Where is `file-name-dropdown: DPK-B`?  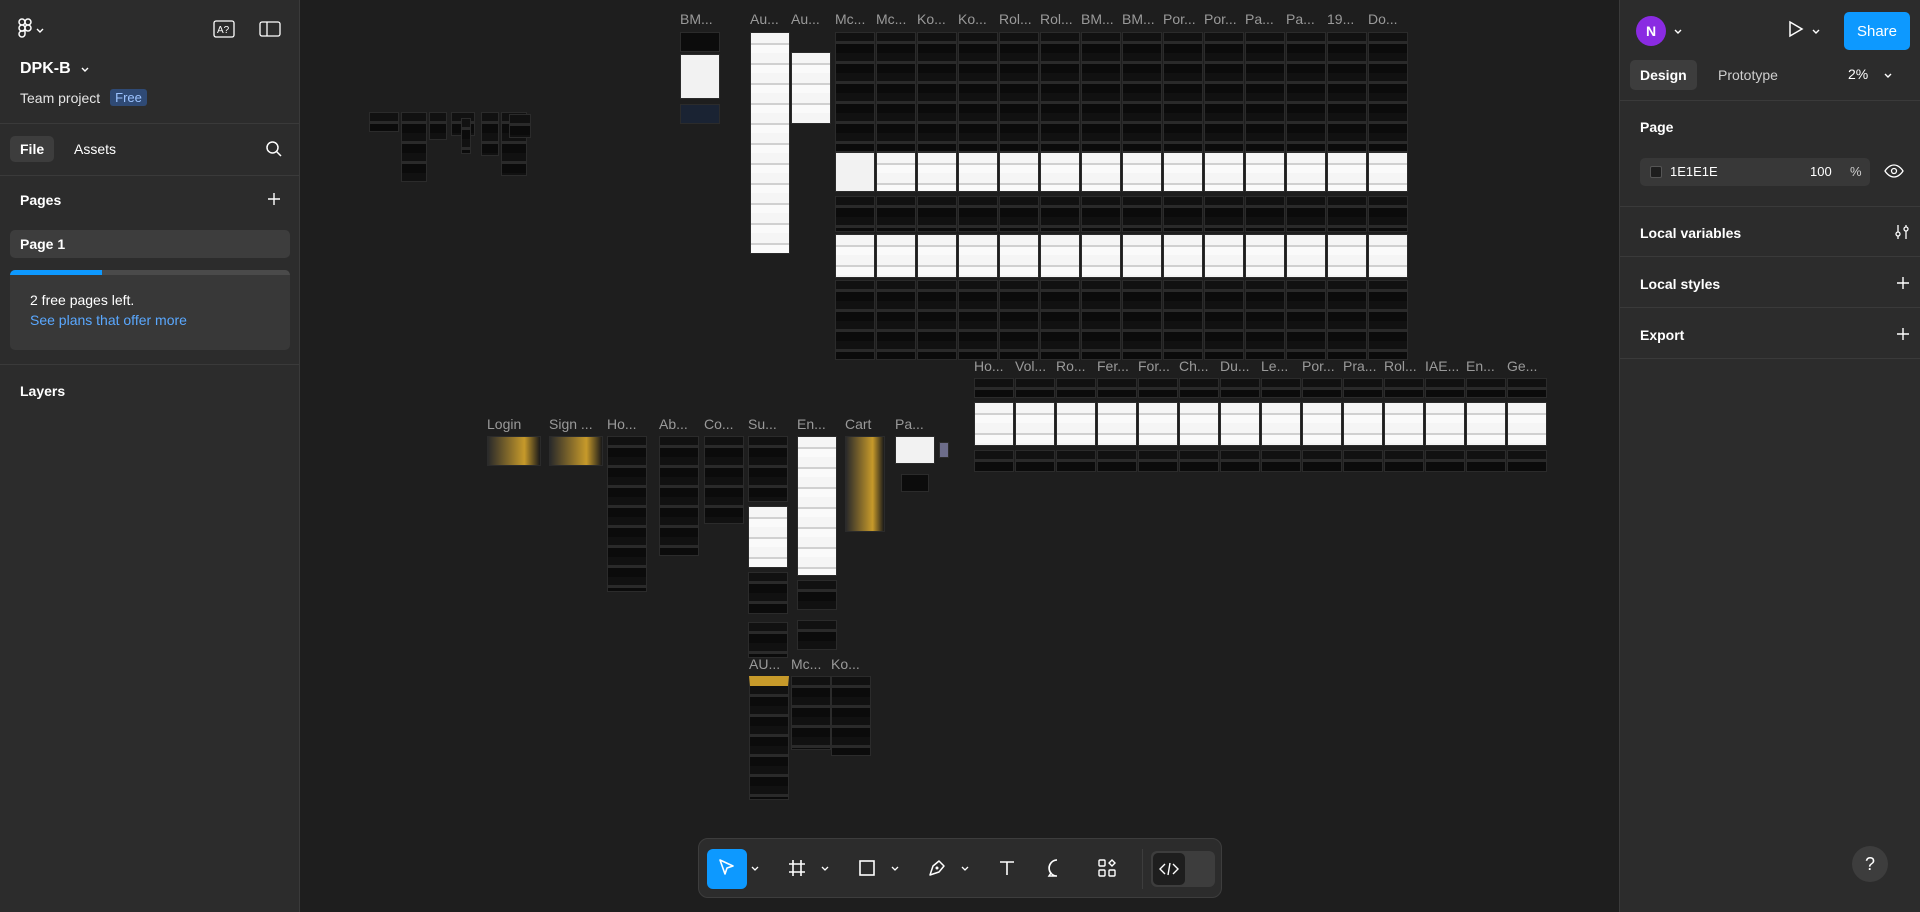
file-name-dropdown: DPK-B is located at coordinates (54, 69).